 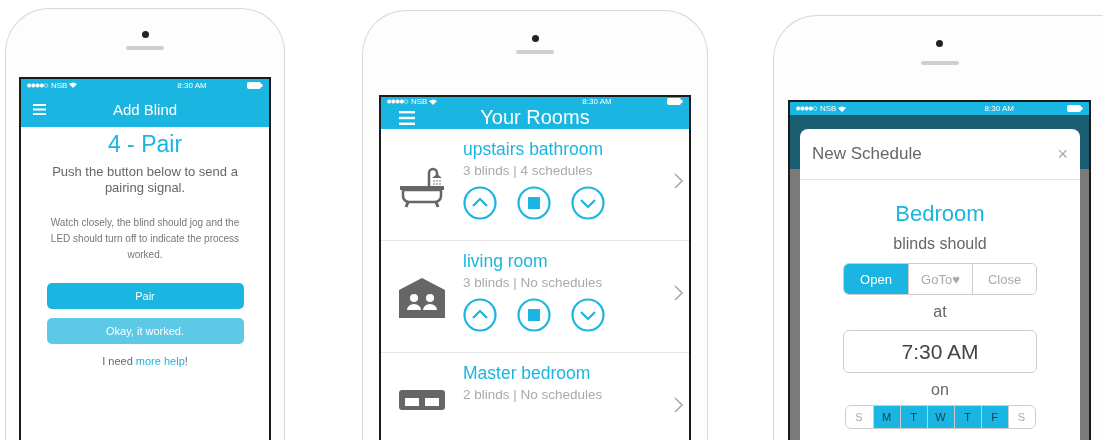 I want to click on room-info: 3 blinds | 4 schedules, so click(x=528, y=170).